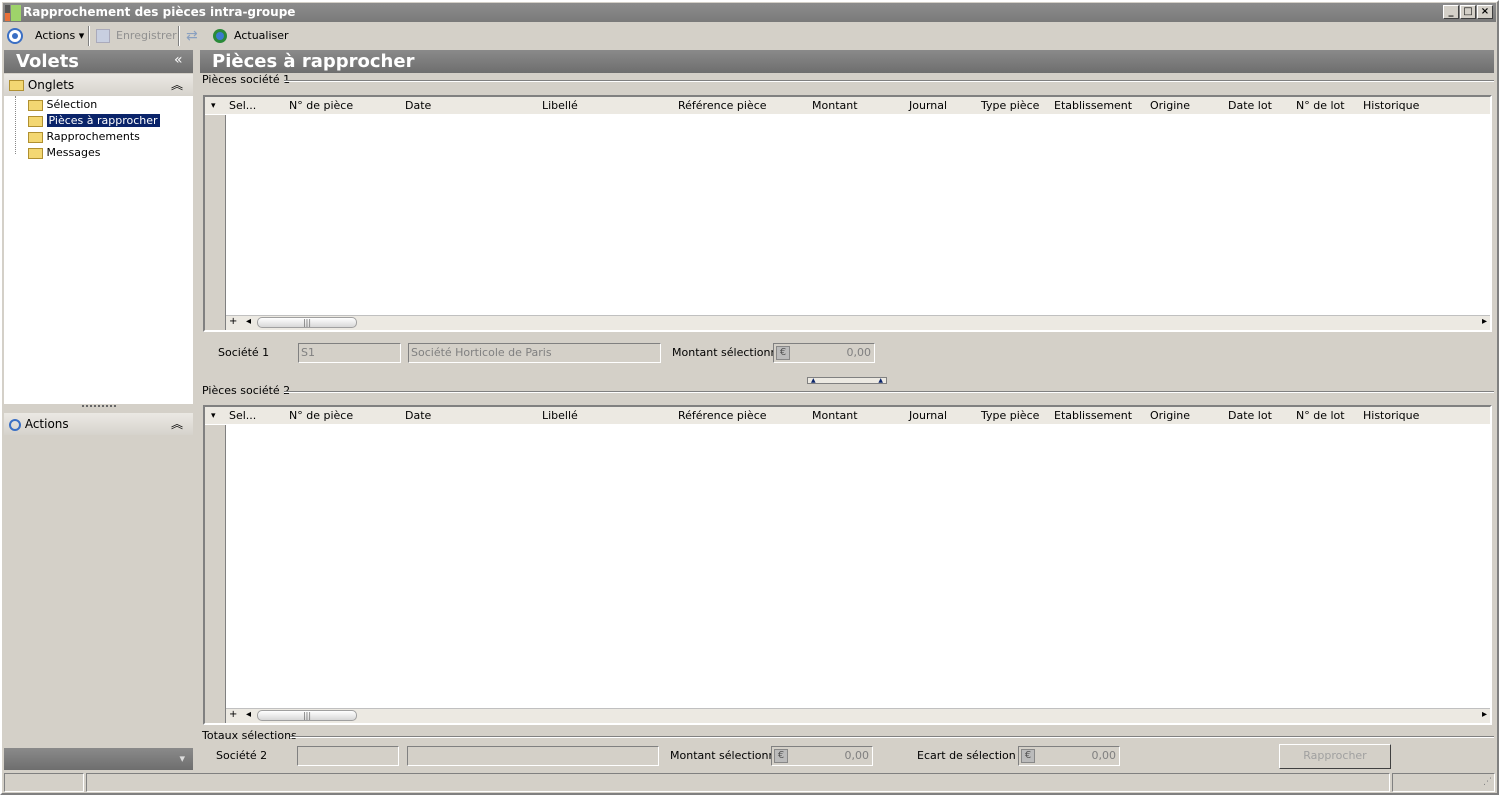 This screenshot has width=1499, height=795. Describe the element at coordinates (1443, 782) in the screenshot. I see `resize-grip-icon: ⋰` at that location.